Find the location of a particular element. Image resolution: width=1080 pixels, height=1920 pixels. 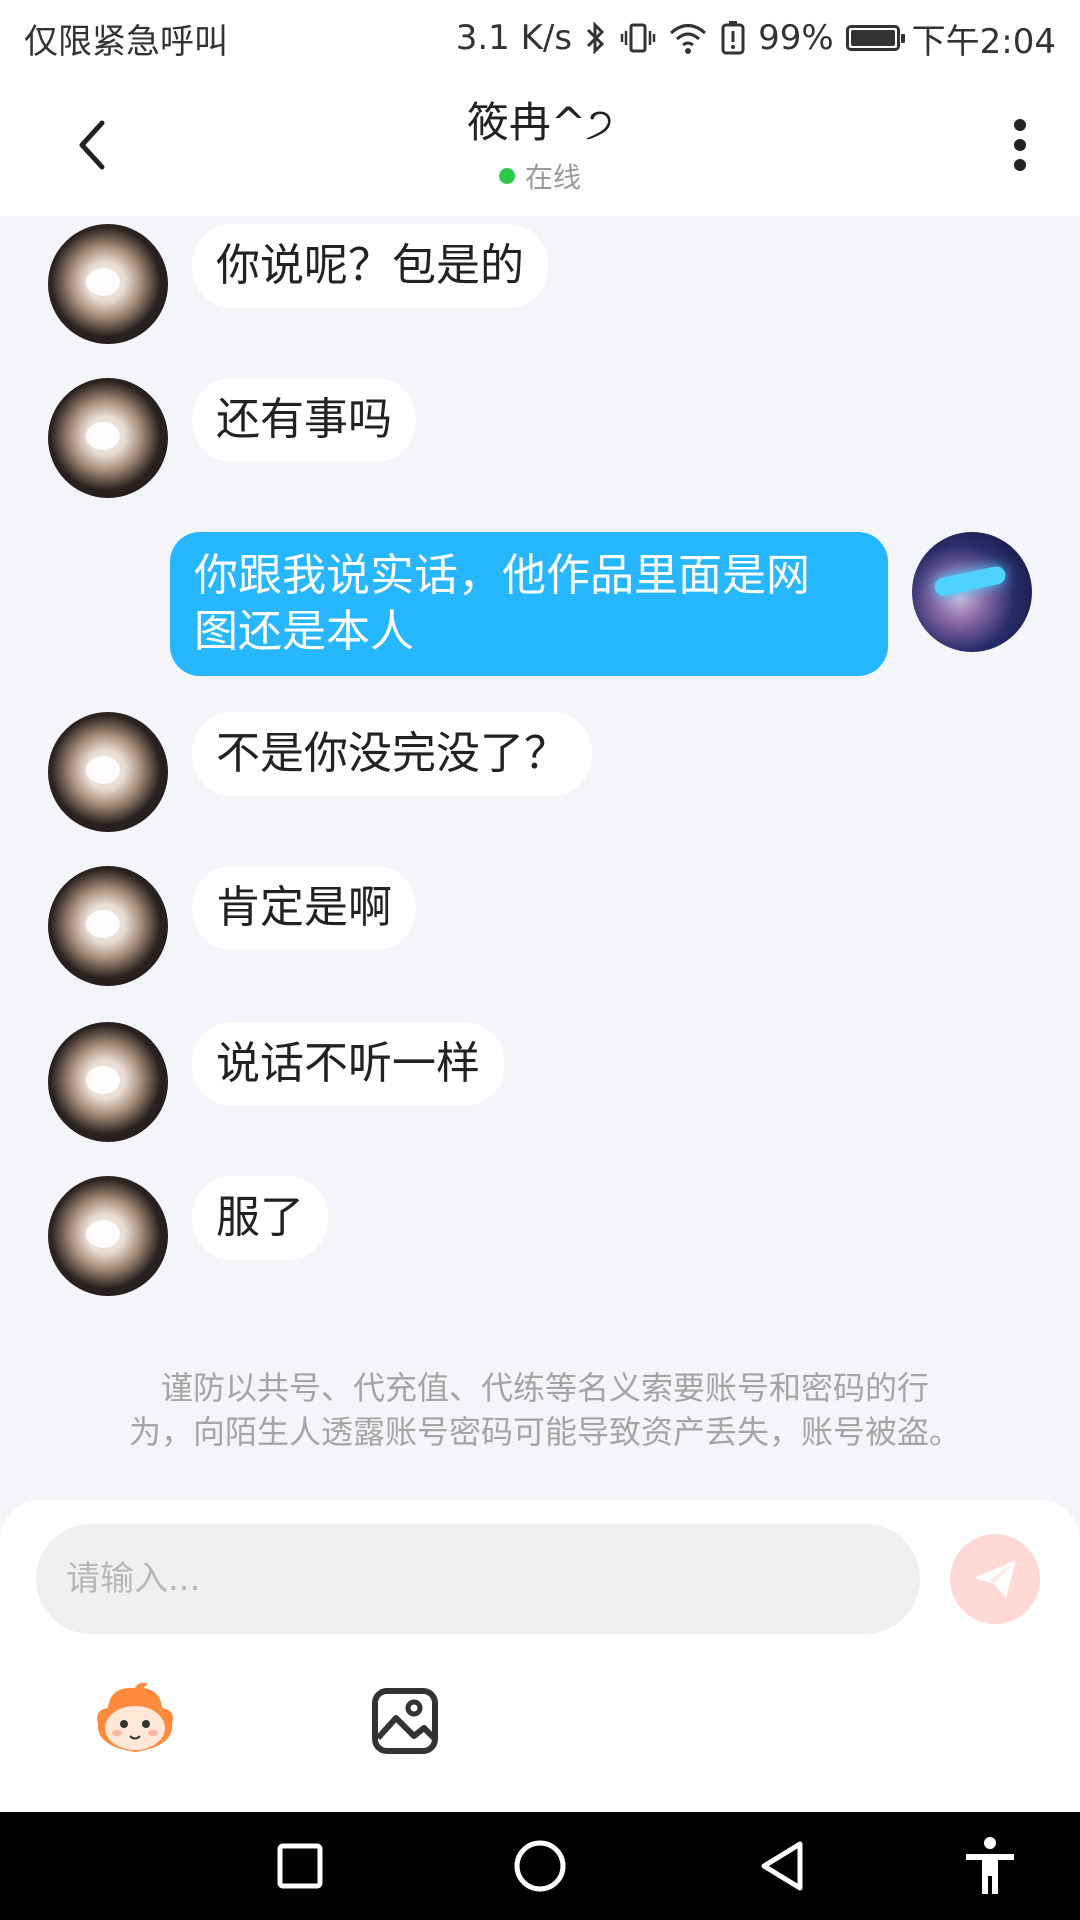

triangle-back-icon is located at coordinates (782, 1866).